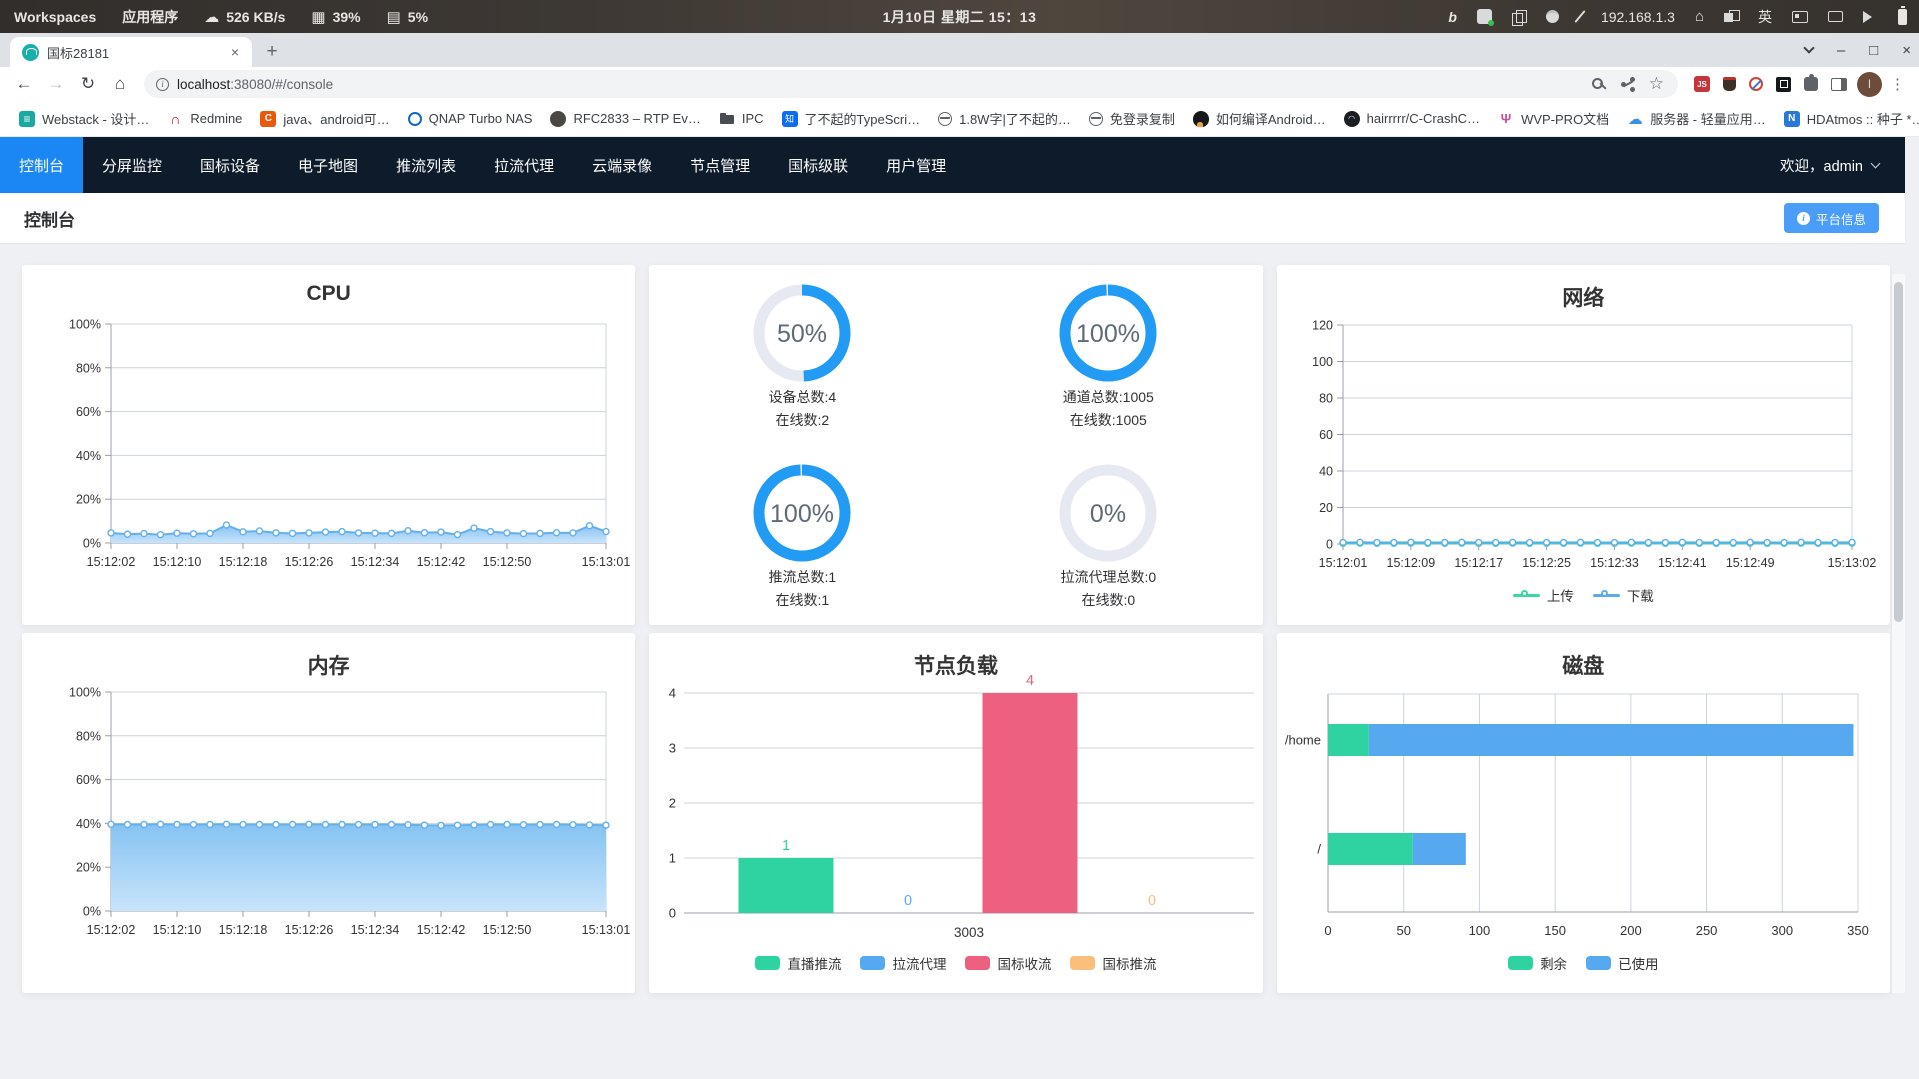 The height and width of the screenshot is (1079, 1919). What do you see at coordinates (1638, 17) in the screenshot?
I see `ip-address-indicator: 192.168.1.3` at bounding box center [1638, 17].